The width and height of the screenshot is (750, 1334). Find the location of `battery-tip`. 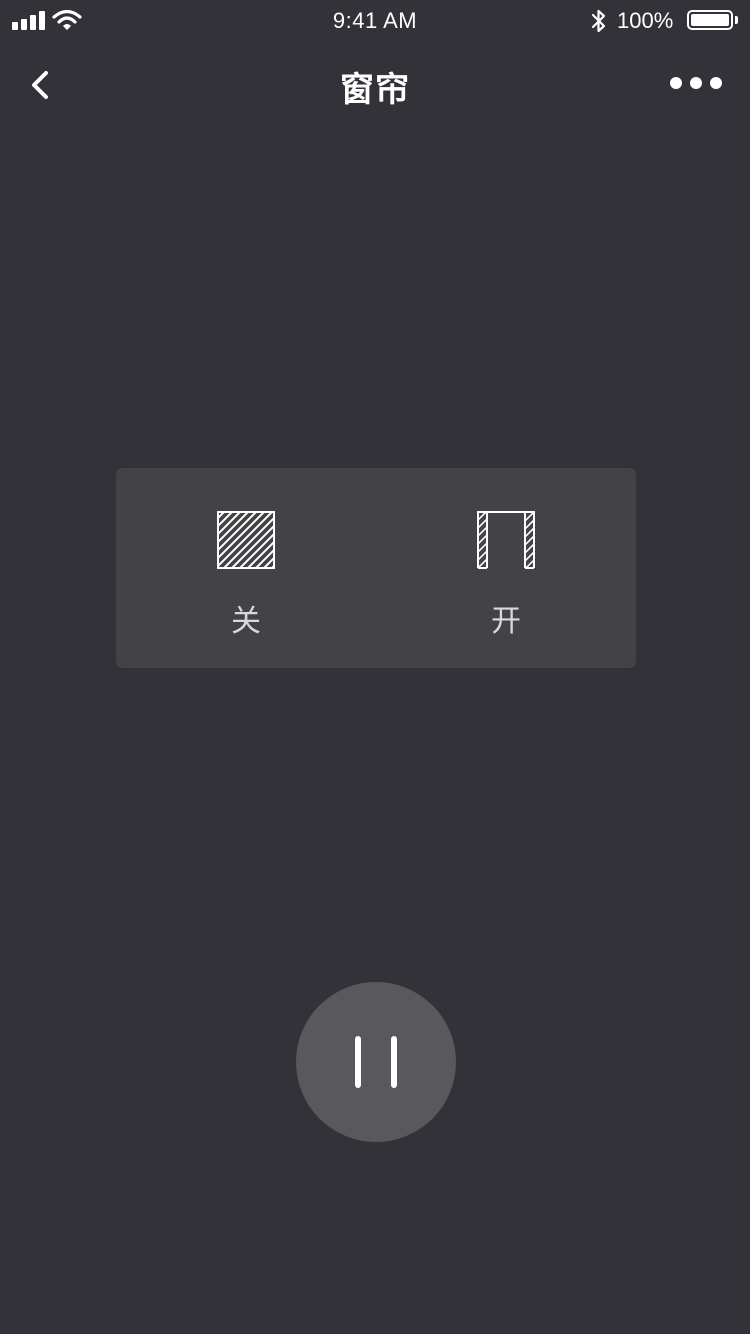

battery-tip is located at coordinates (736, 20).